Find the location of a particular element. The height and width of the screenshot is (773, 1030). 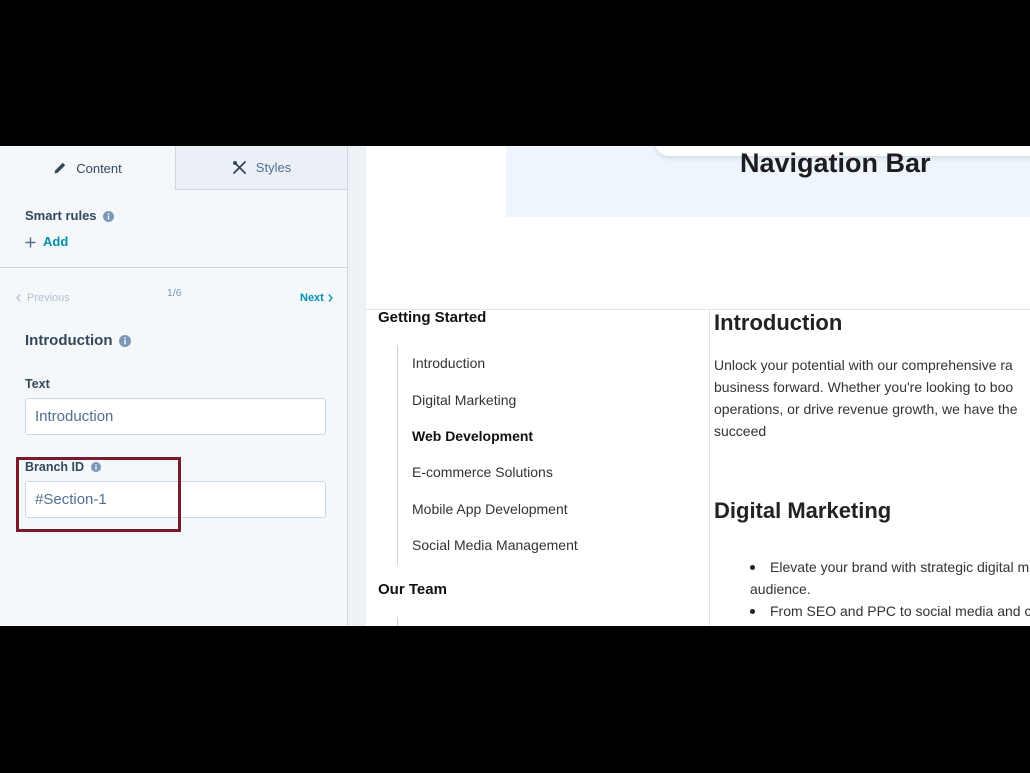

add-label: Add is located at coordinates (56, 241).